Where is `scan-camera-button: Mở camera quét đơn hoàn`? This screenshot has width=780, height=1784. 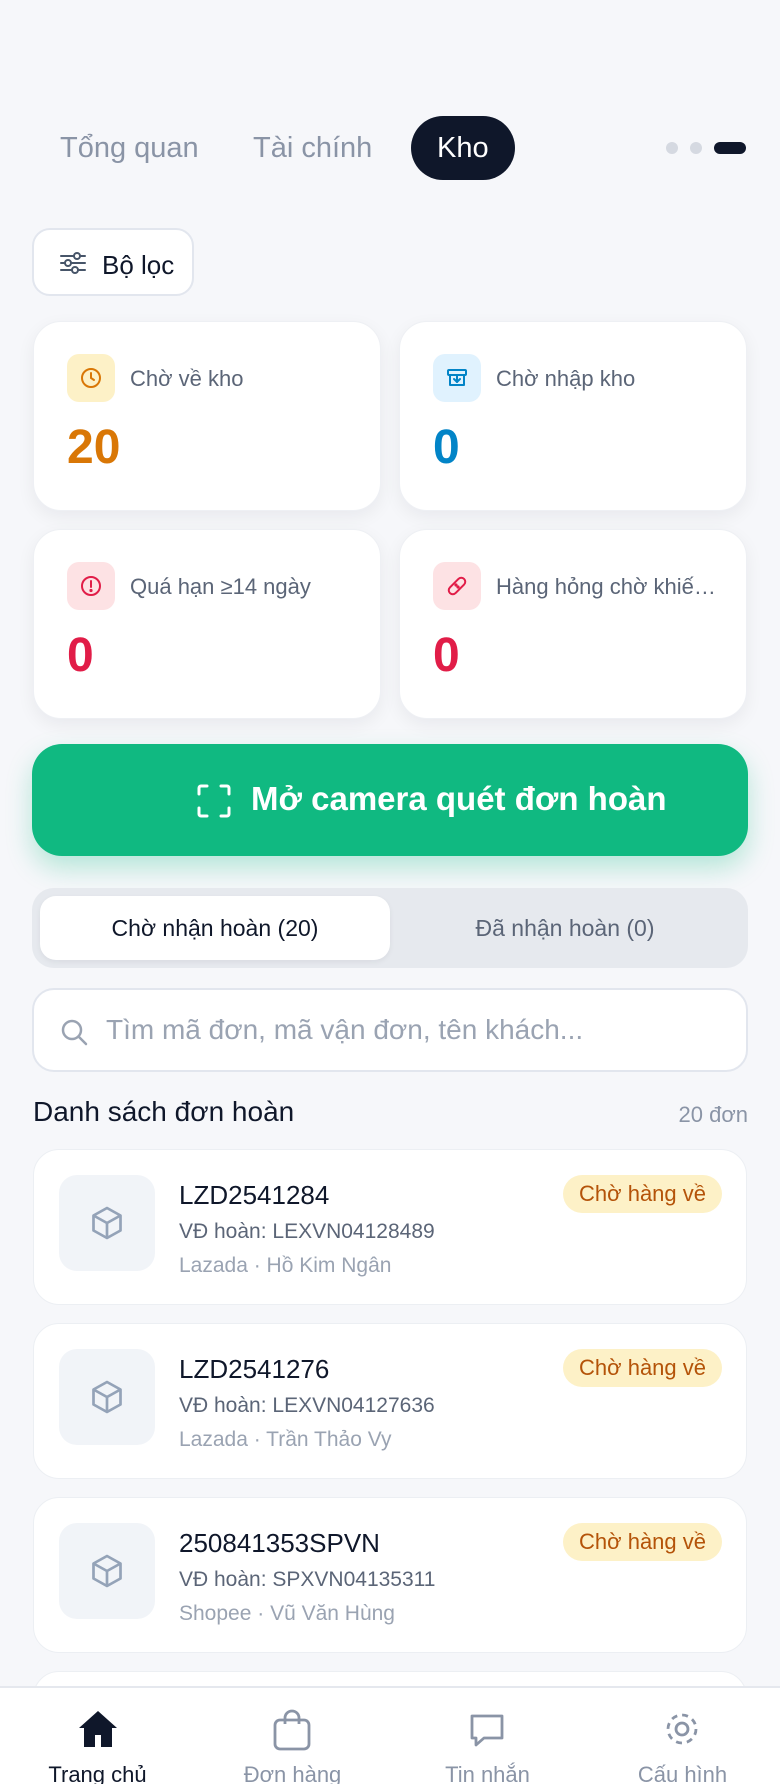 scan-camera-button: Mở camera quét đơn hoàn is located at coordinates (390, 800).